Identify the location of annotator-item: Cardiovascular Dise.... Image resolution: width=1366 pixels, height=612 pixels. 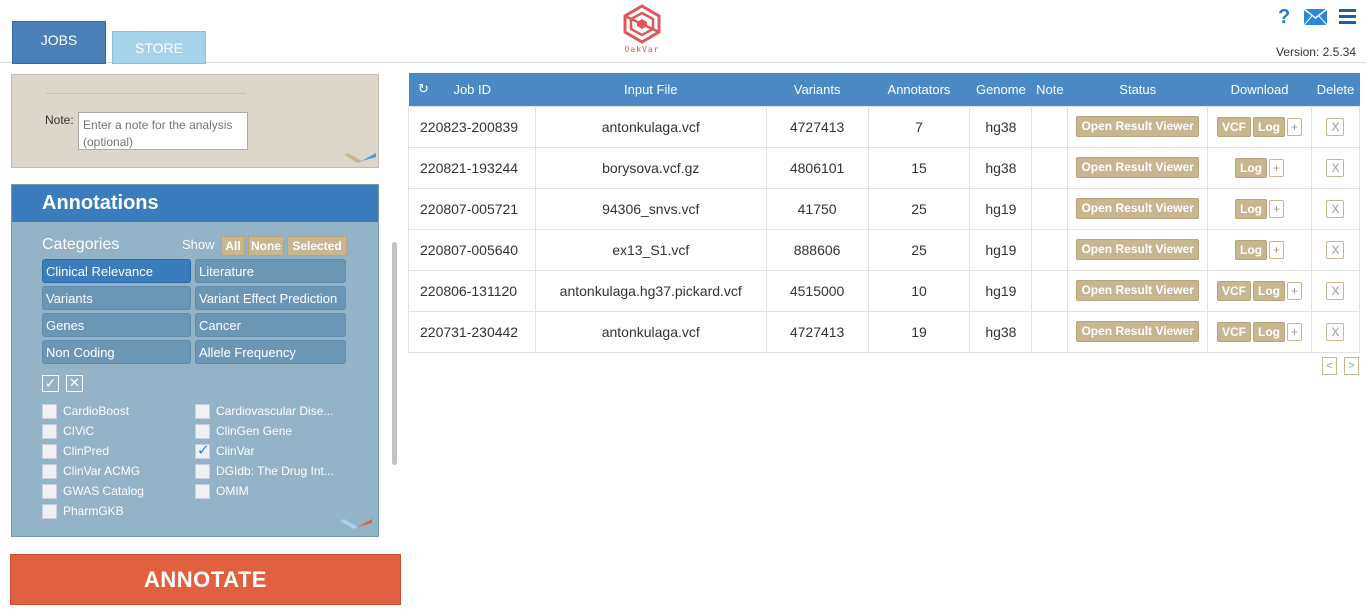
(271, 411).